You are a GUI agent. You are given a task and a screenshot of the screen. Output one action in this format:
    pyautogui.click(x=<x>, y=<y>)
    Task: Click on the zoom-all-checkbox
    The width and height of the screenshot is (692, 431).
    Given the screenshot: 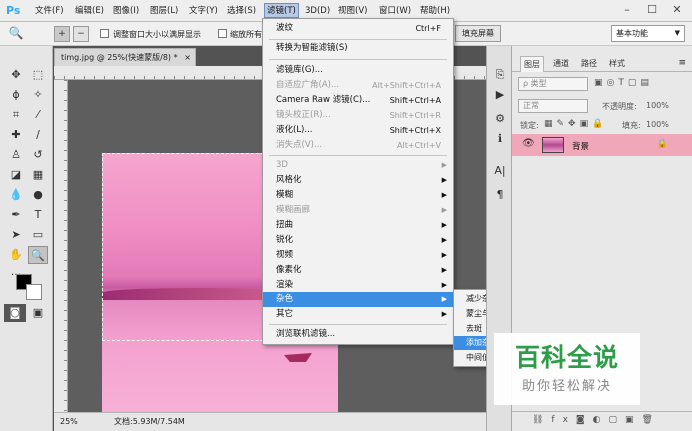 What is the action you would take?
    pyautogui.click(x=222, y=33)
    